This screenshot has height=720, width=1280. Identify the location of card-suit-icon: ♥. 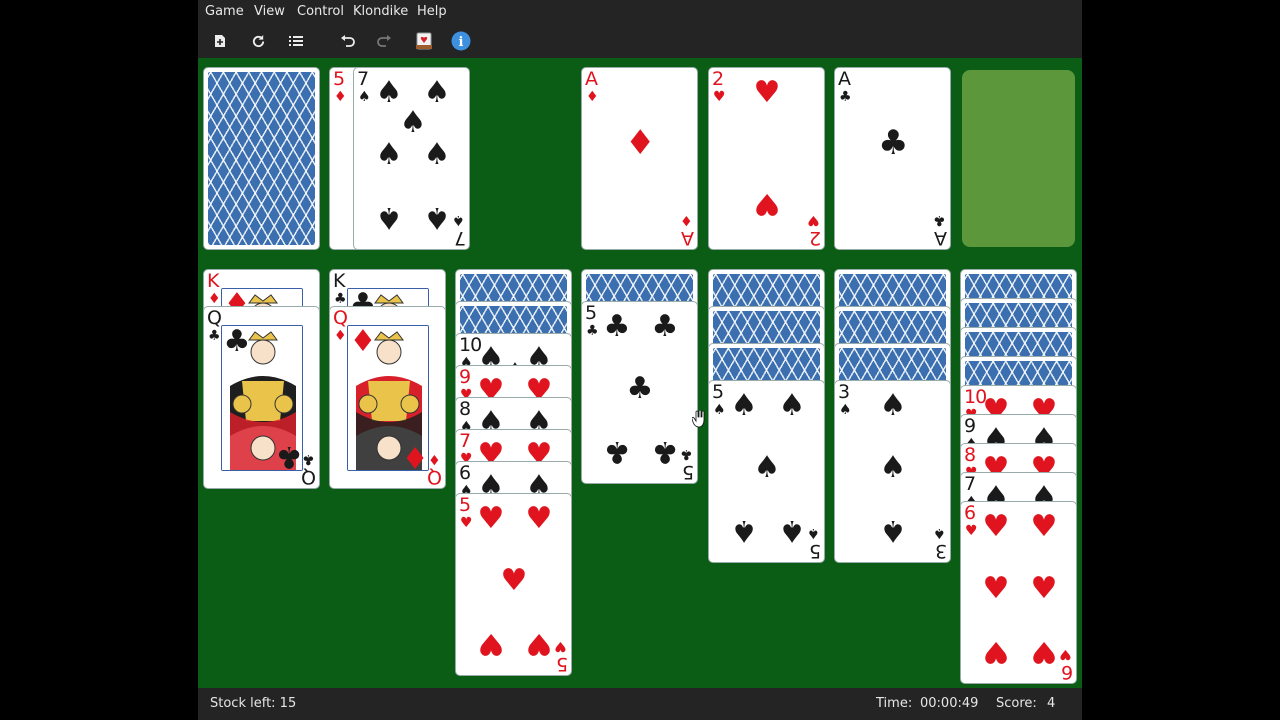
(466, 523).